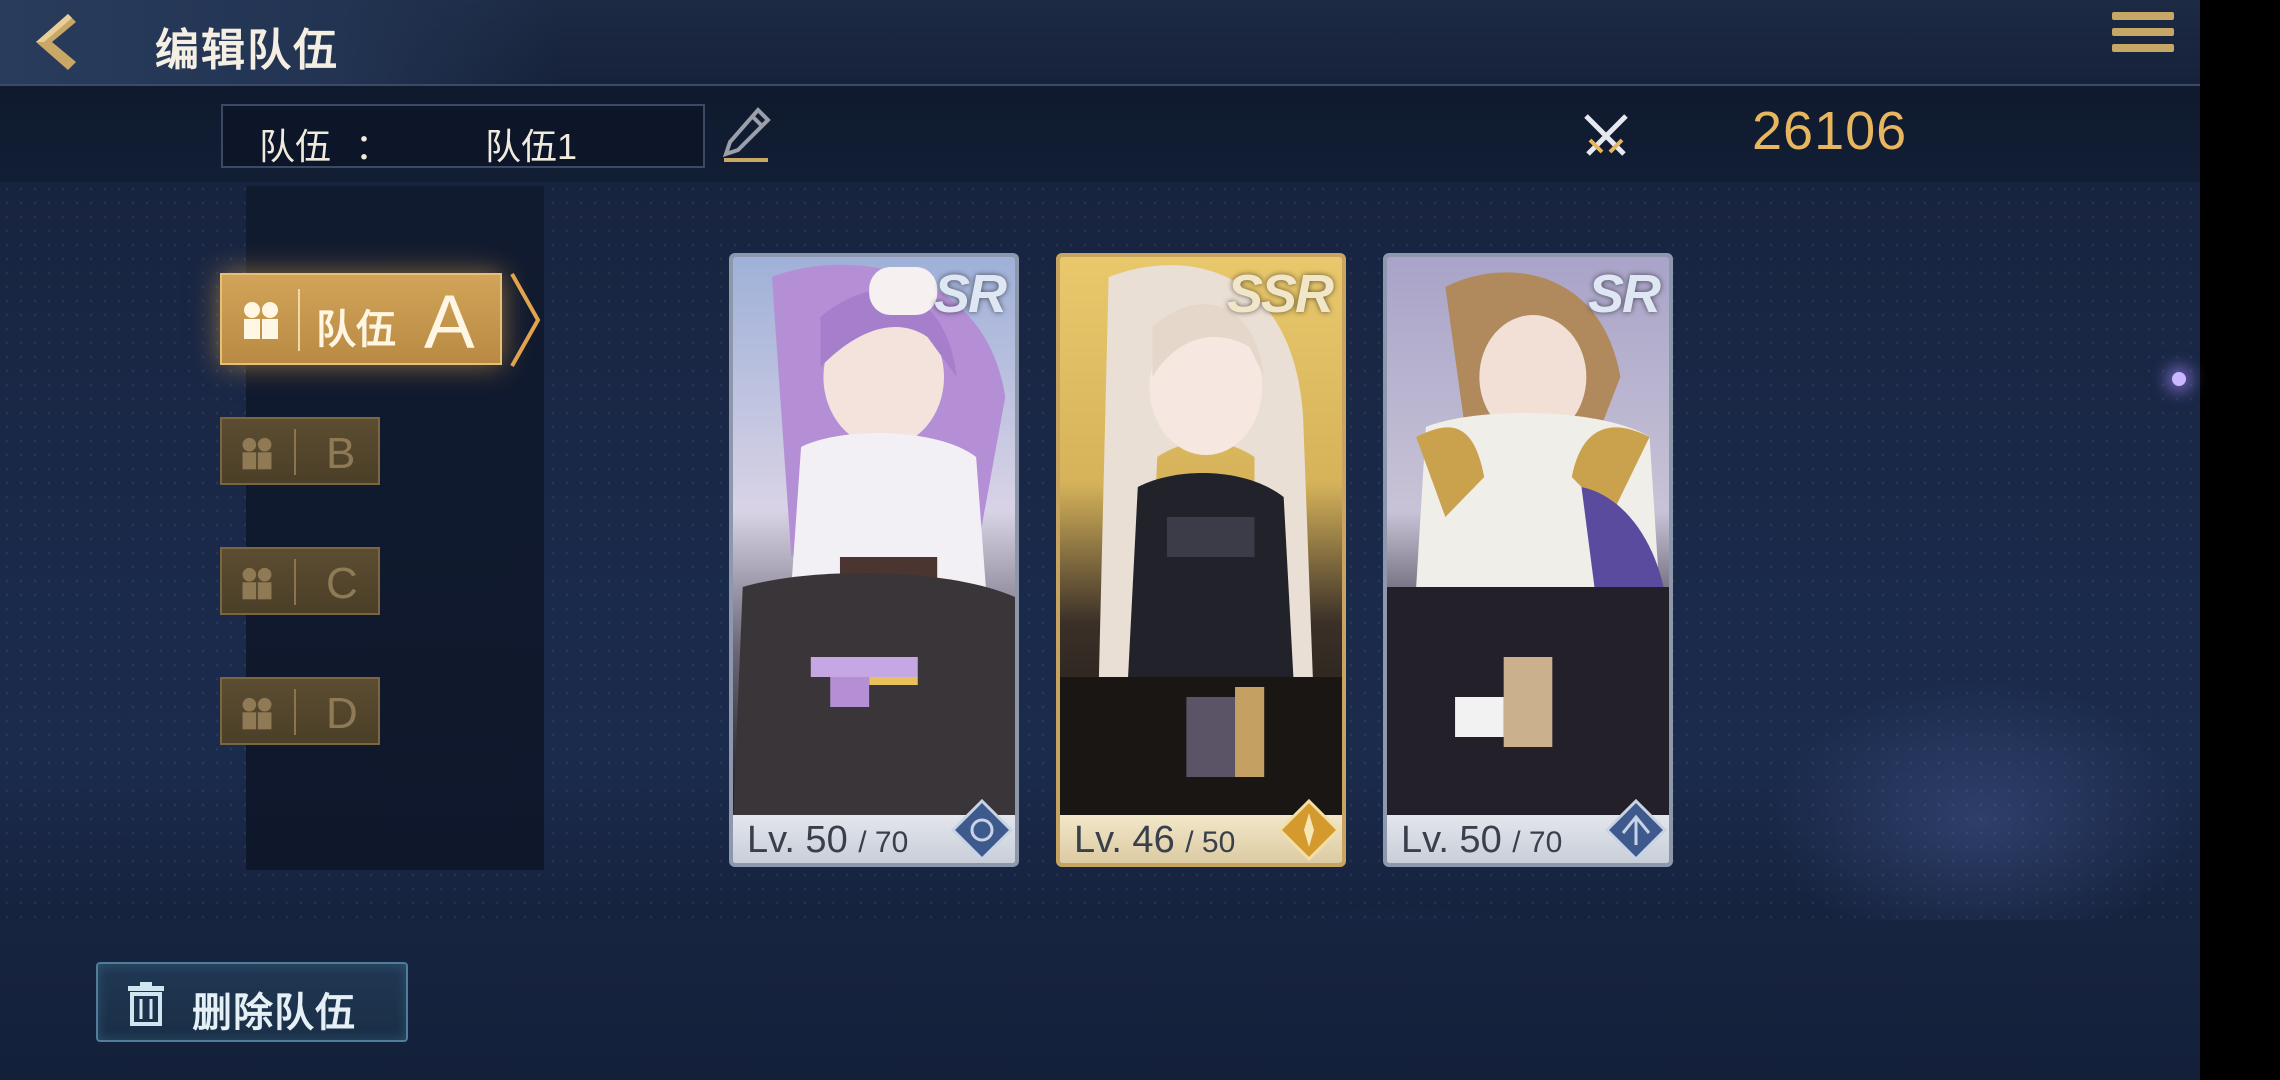 This screenshot has width=2280, height=1080. I want to click on team-label: 队伍, so click(295, 146).